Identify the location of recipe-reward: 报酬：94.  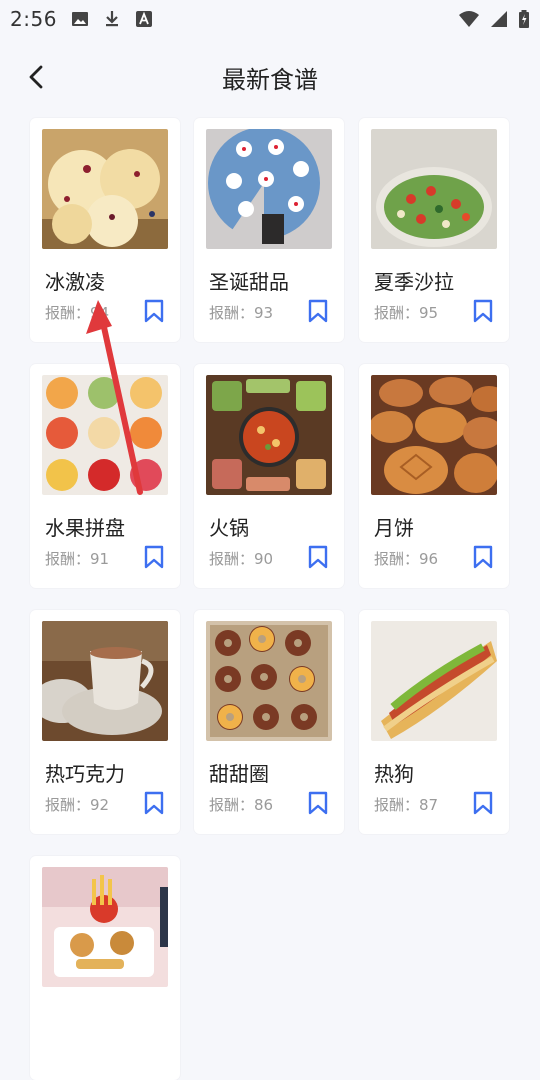
(77, 312).